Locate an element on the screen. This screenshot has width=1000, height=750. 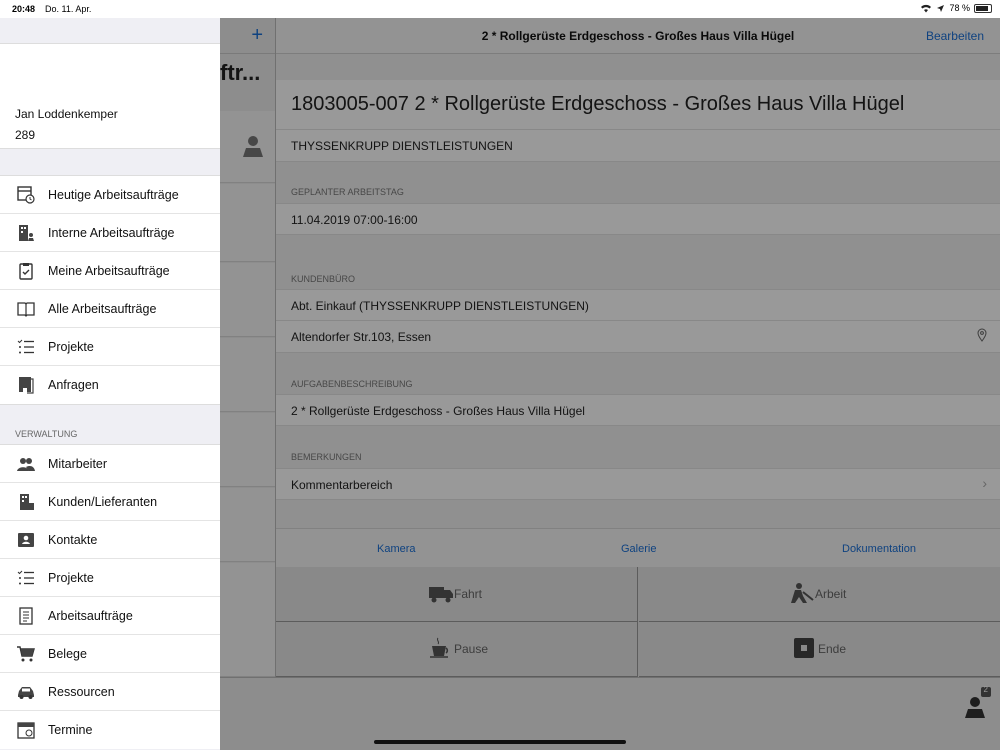
home-indicator is located at coordinates (500, 742).